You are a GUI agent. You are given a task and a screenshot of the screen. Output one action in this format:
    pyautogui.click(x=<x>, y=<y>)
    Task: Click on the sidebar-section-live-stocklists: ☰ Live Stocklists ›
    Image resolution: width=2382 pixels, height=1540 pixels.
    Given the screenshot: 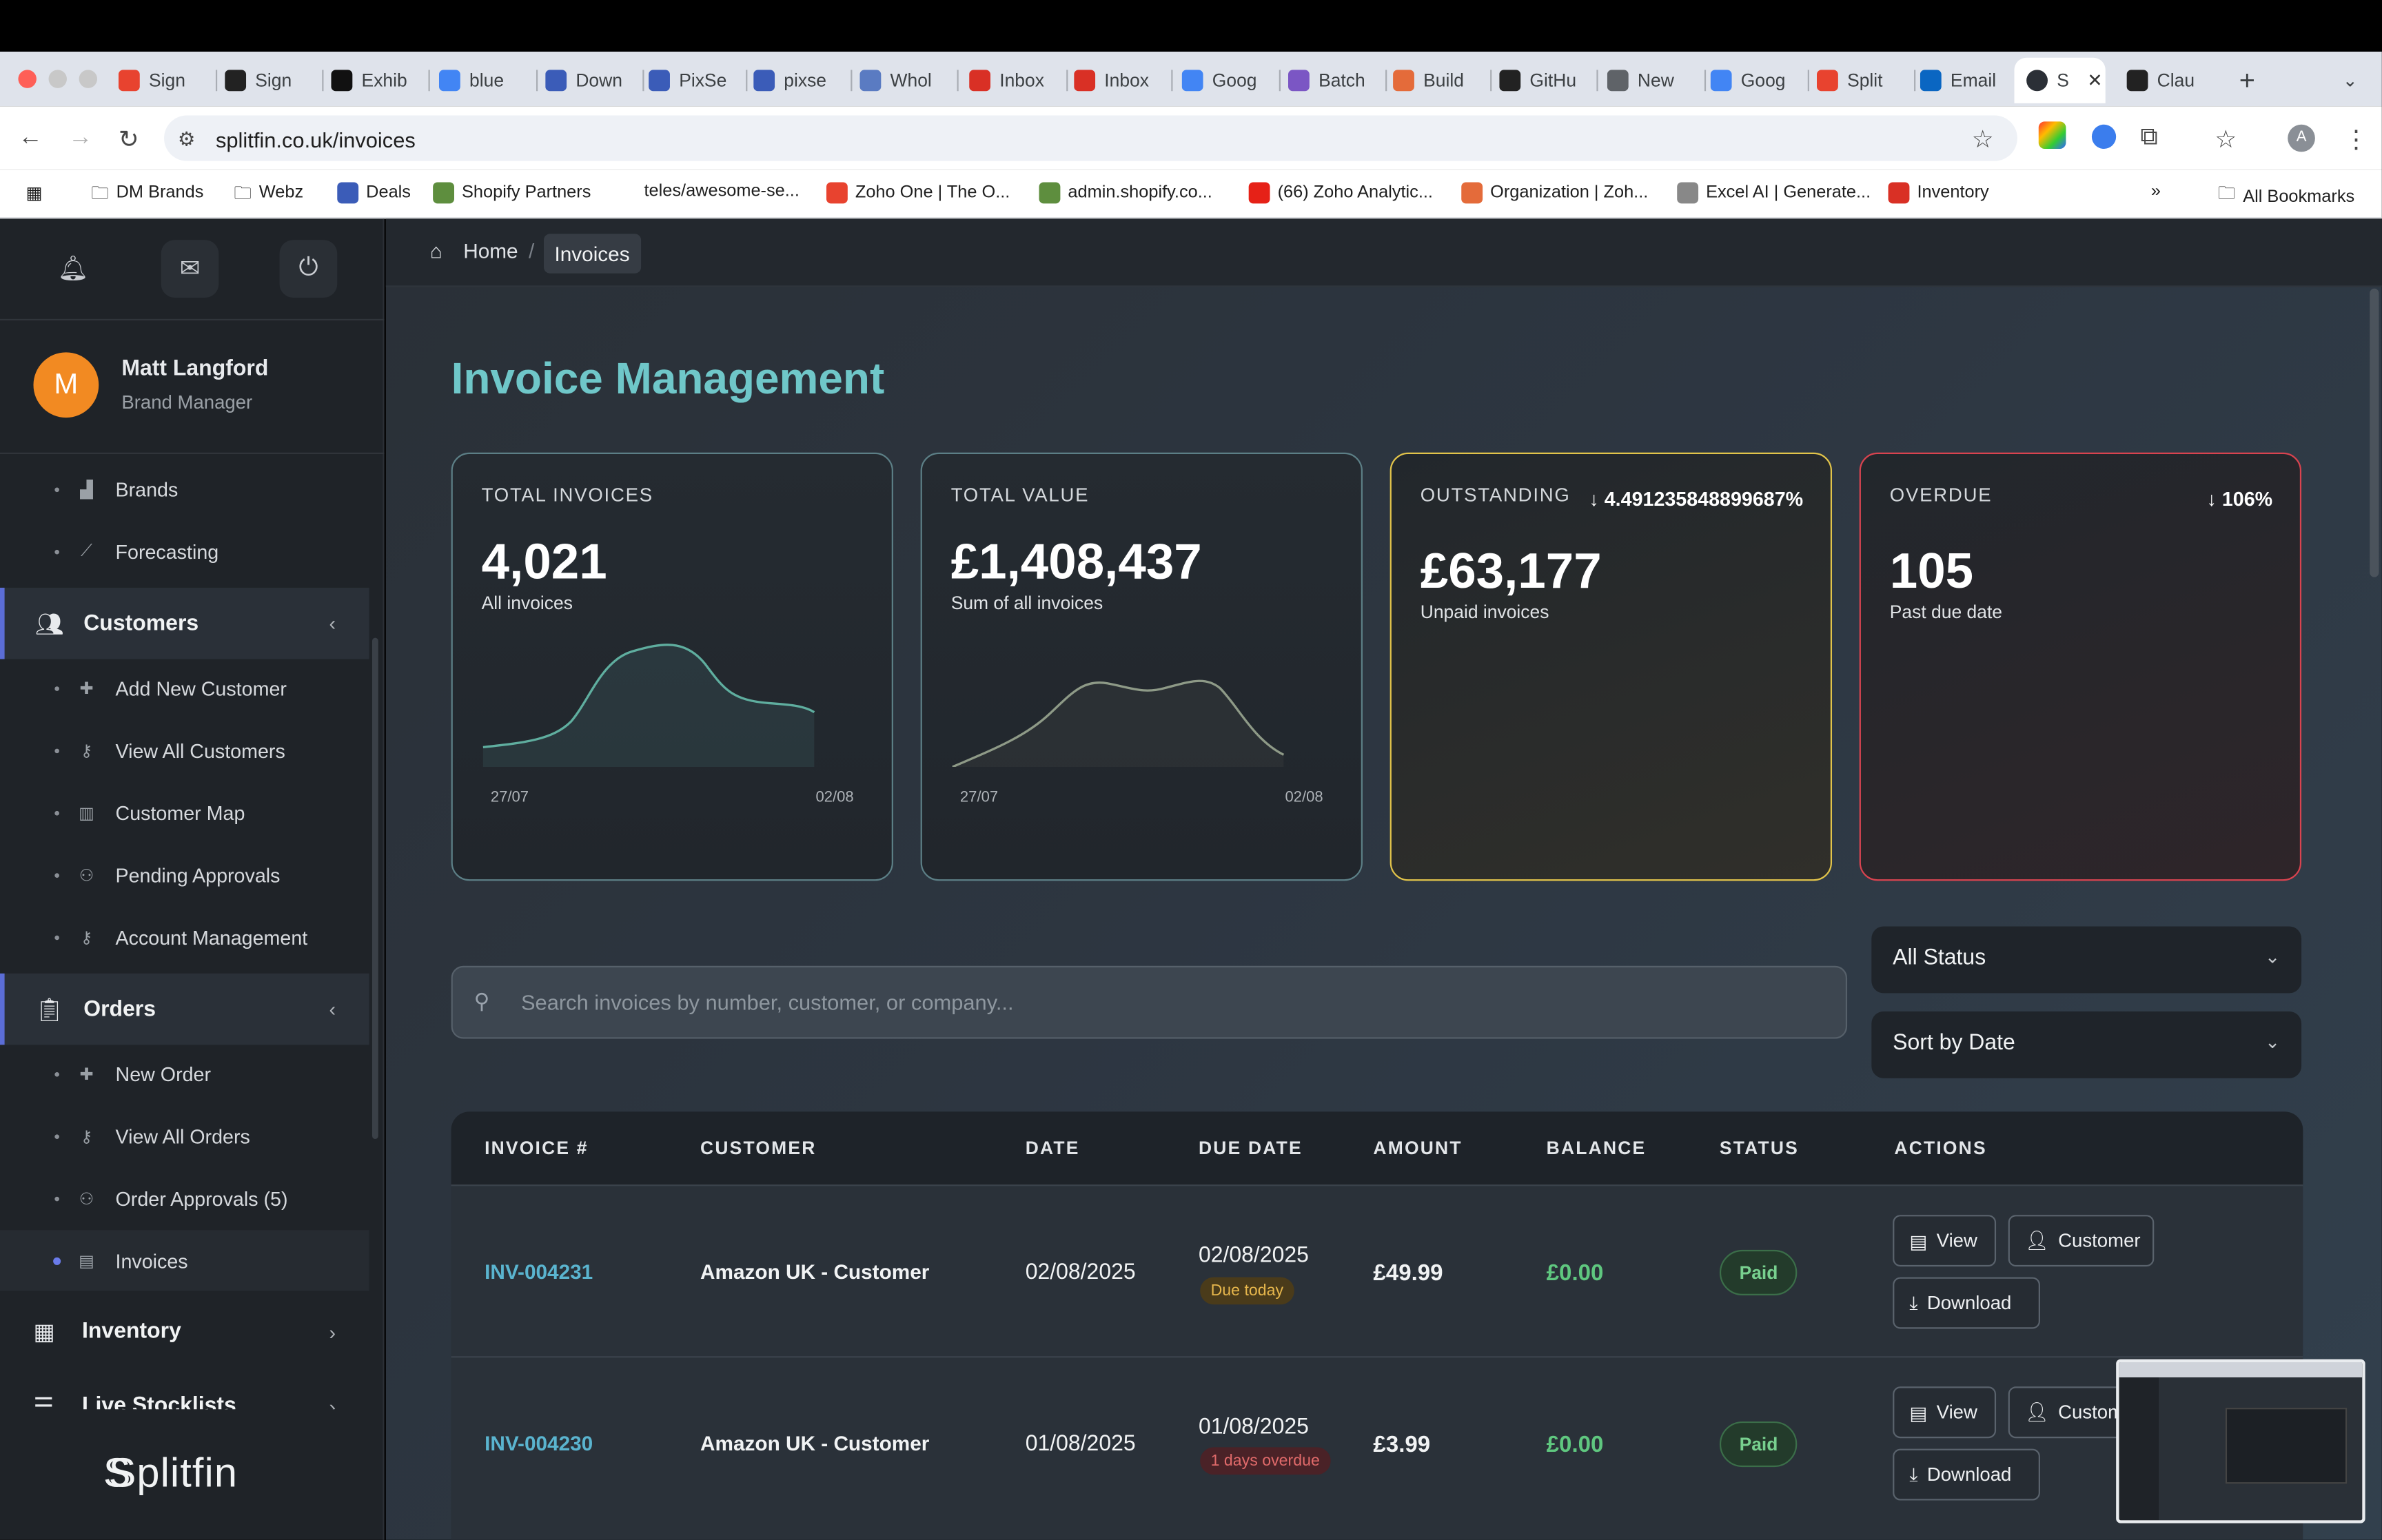 What is the action you would take?
    pyautogui.click(x=184, y=1391)
    